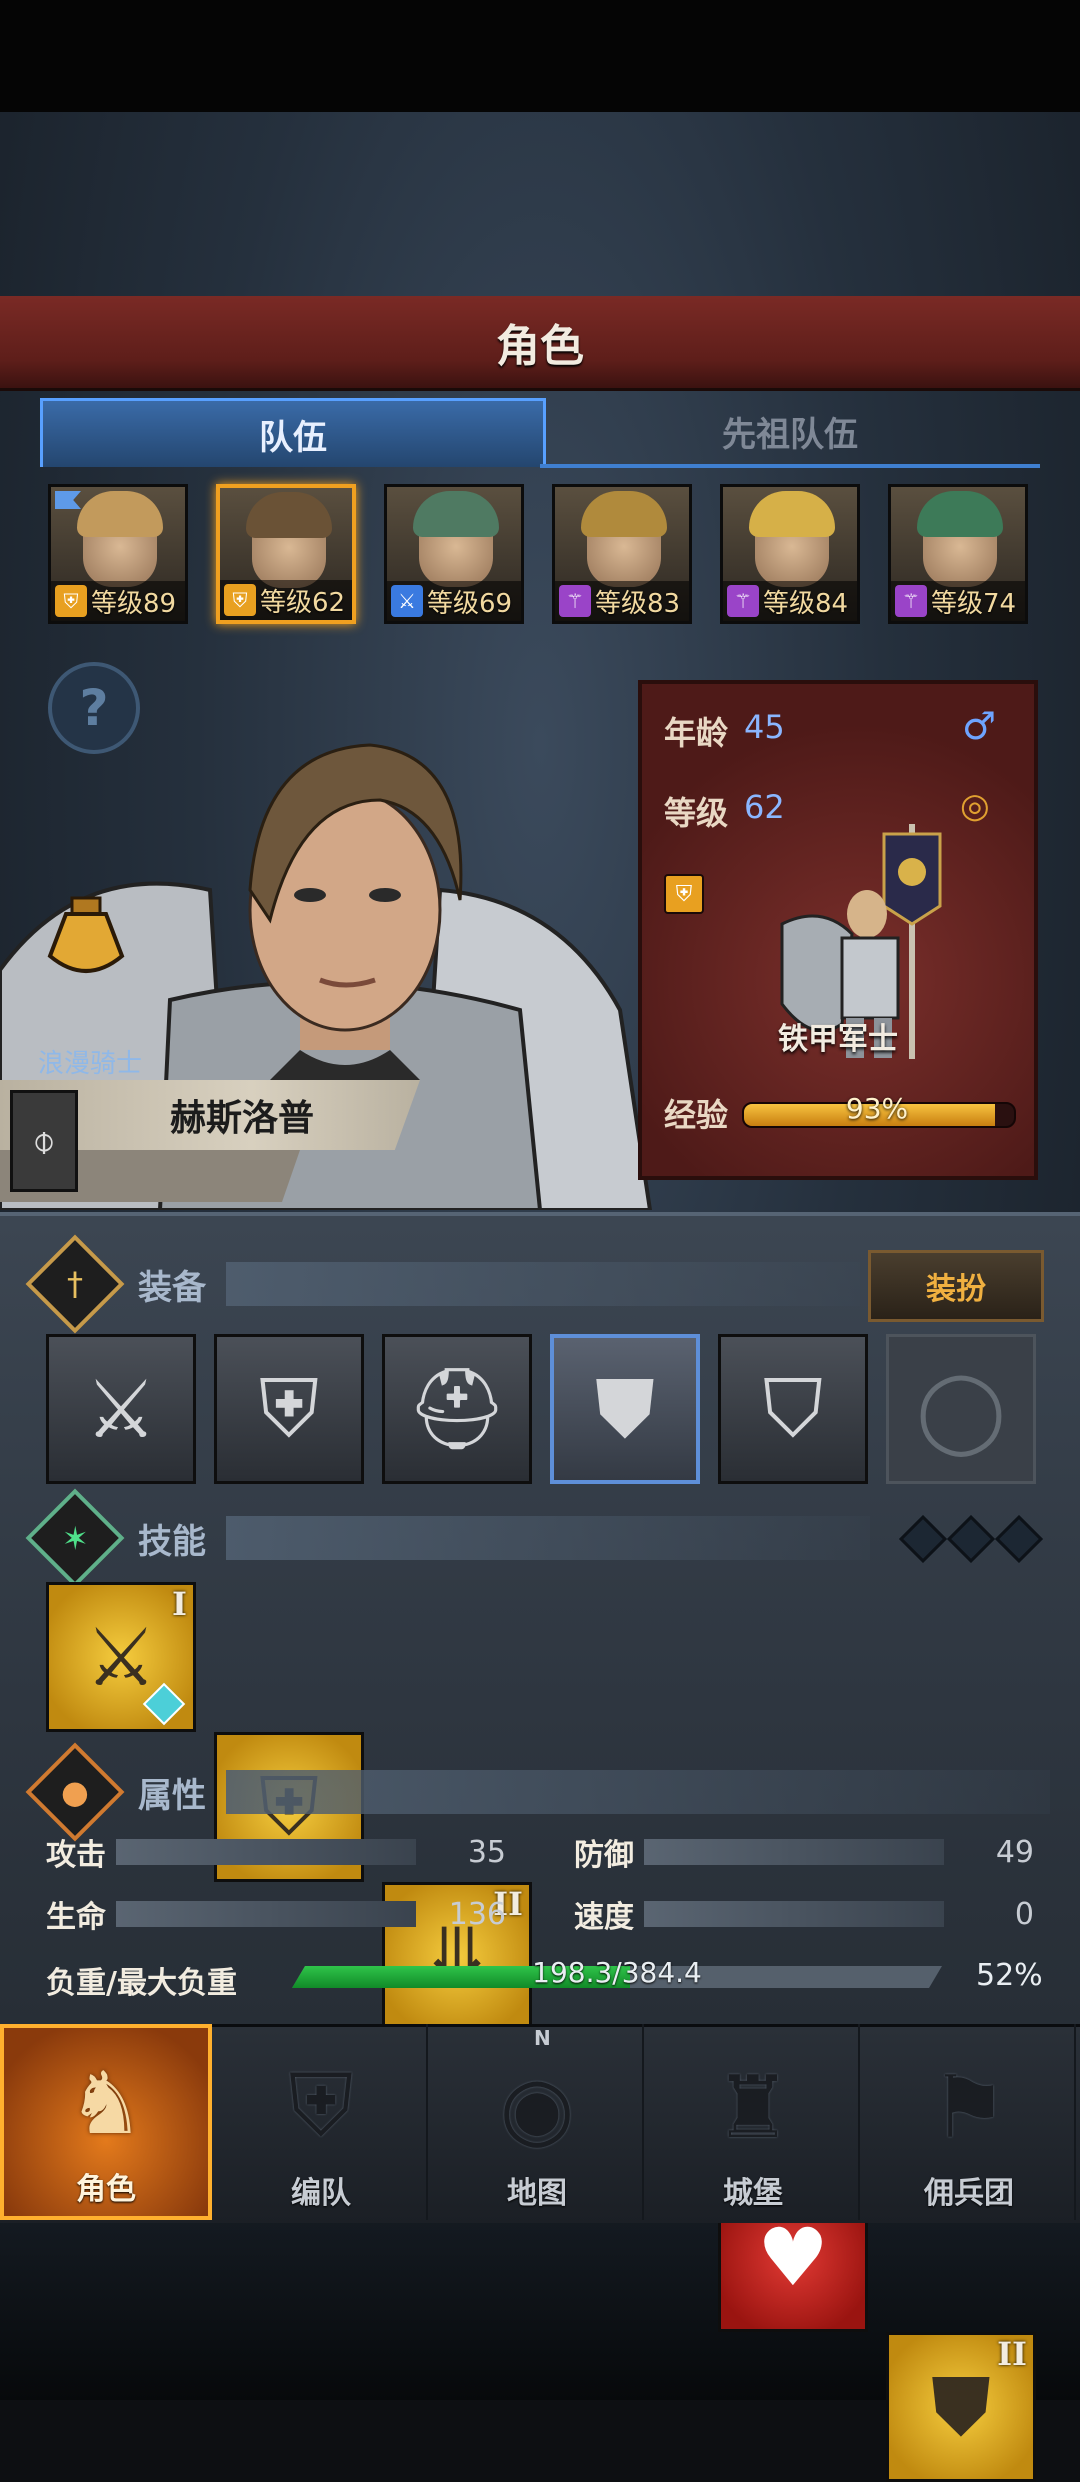 This screenshot has width=1080, height=2482. I want to click on hp-bar, so click(266, 1914).